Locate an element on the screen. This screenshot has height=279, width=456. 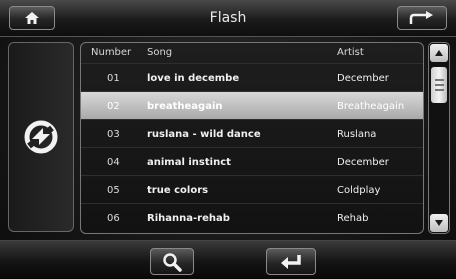
track-number: 06 is located at coordinates (113, 218).